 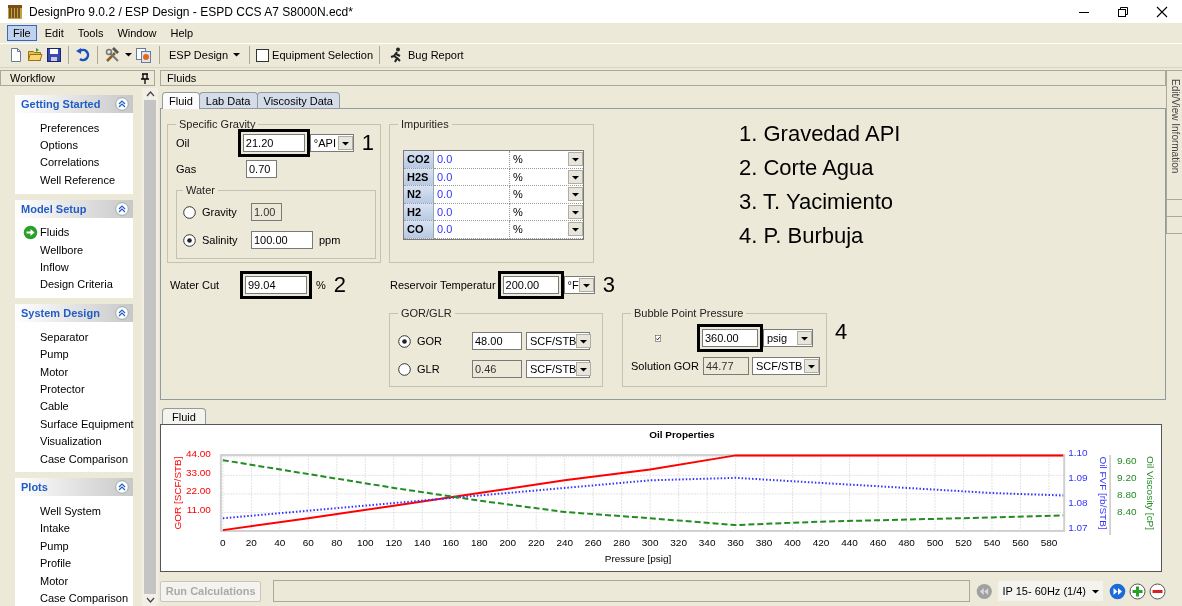 I want to click on workflow-item: Inflow, so click(x=54, y=267).